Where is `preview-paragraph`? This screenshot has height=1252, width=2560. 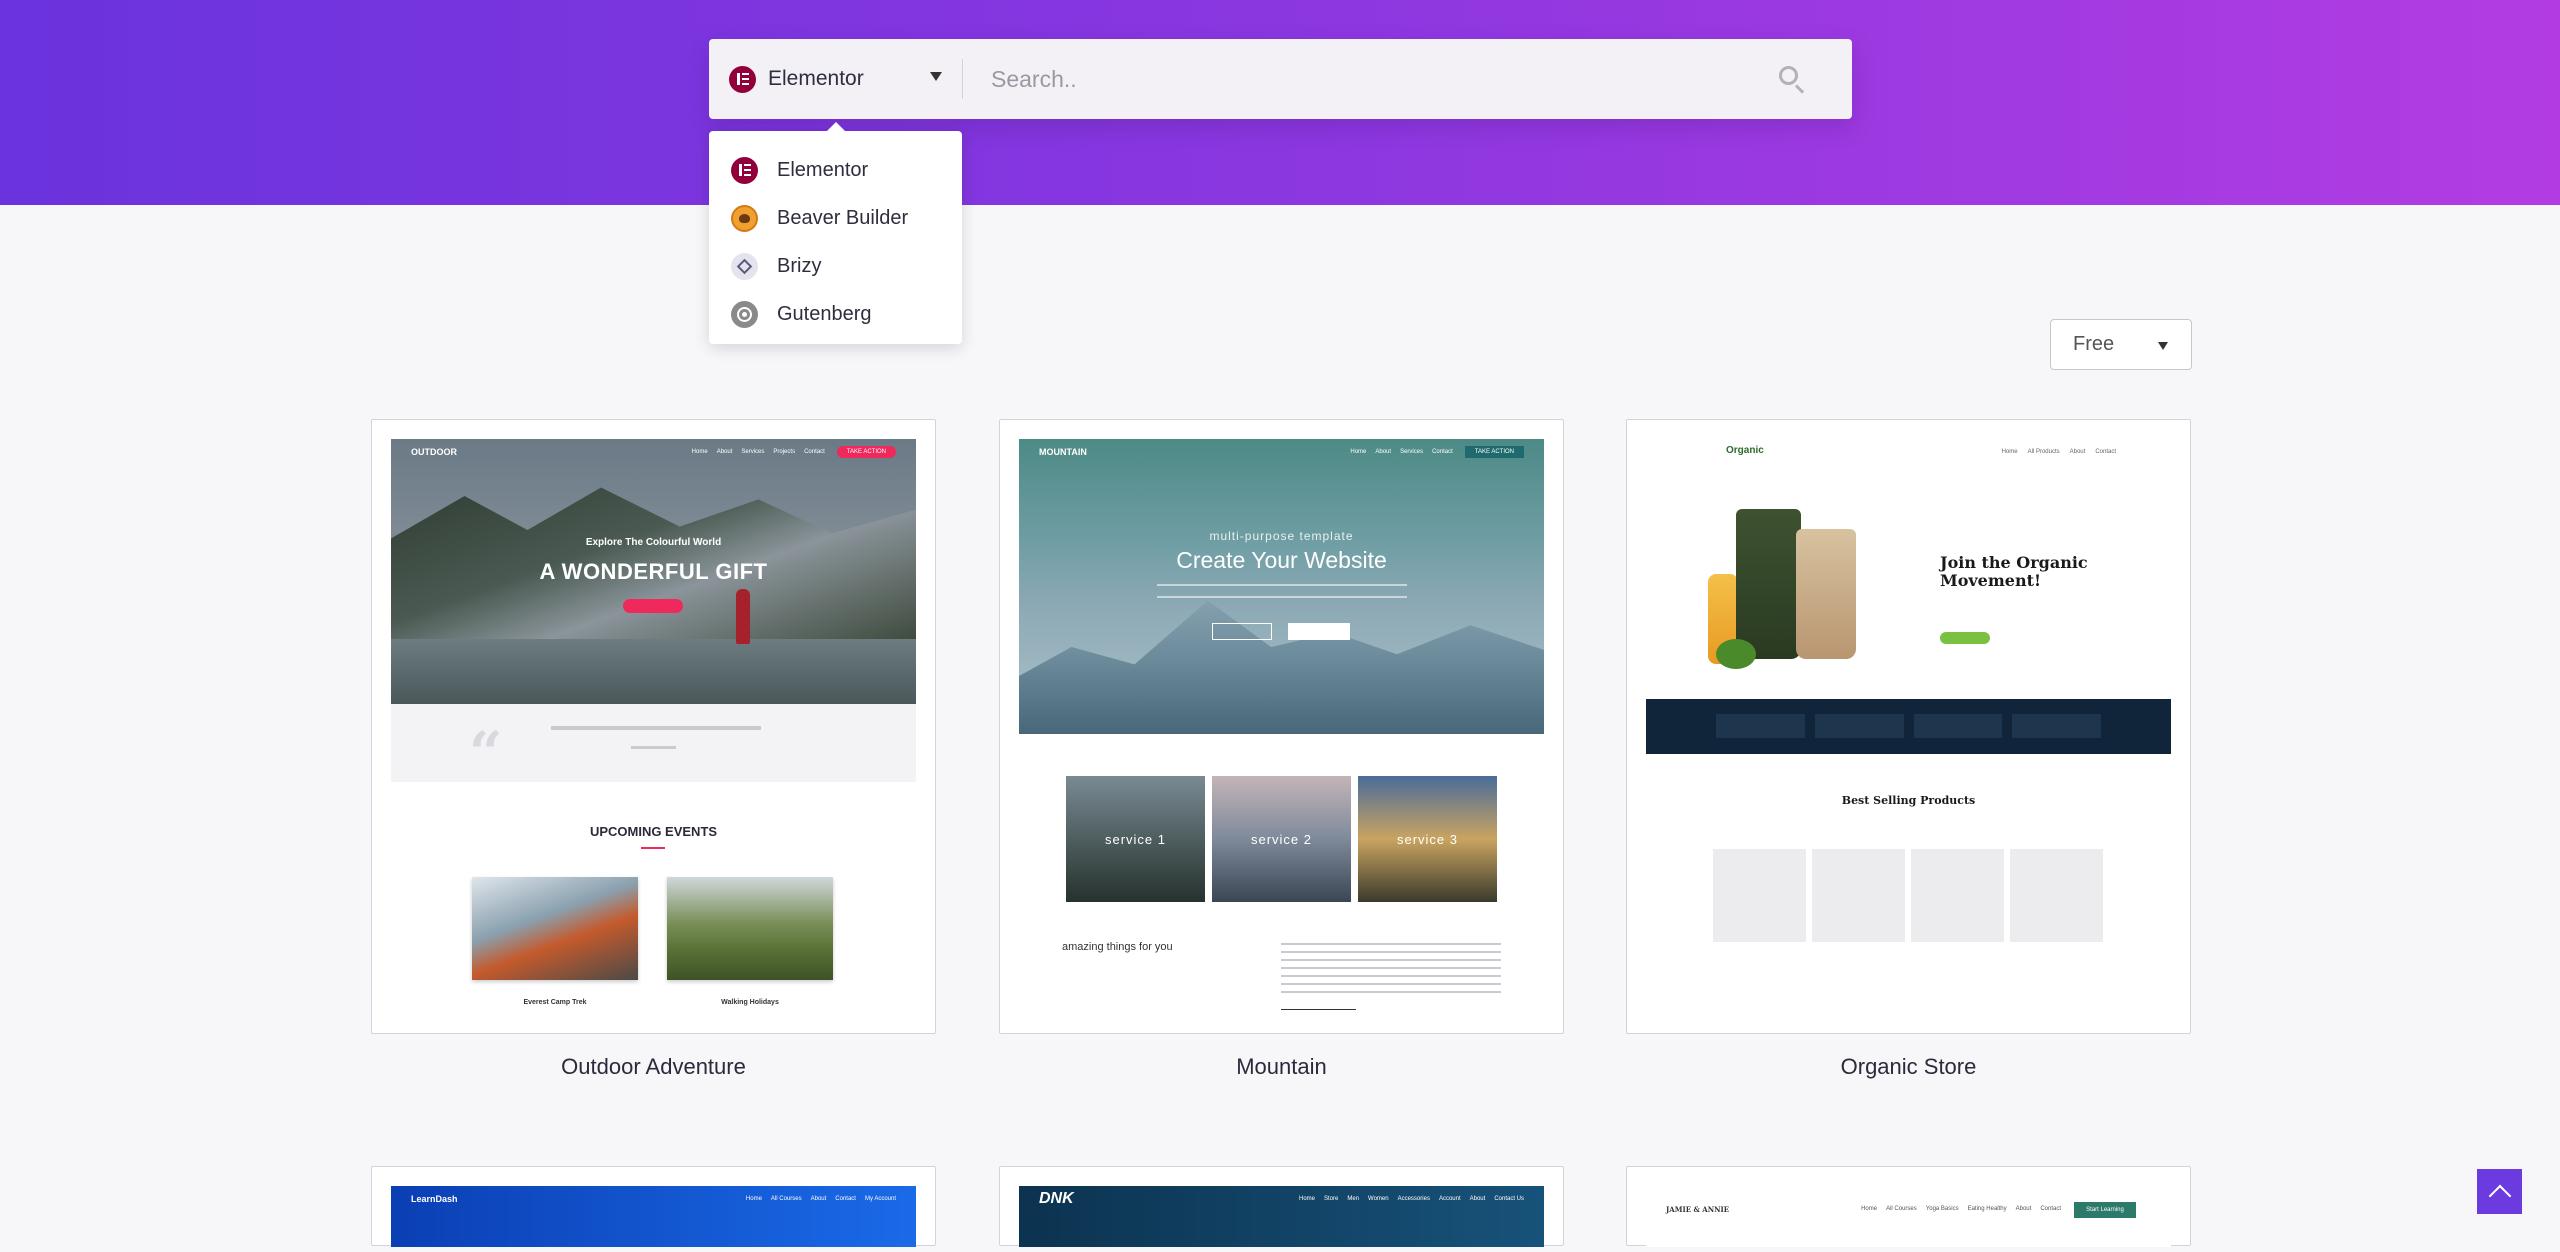 preview-paragraph is located at coordinates (1391, 968).